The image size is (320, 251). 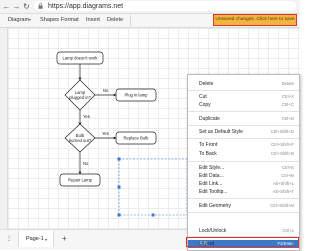 What do you see at coordinates (93, 20) in the screenshot?
I see `menu-insert: Insert` at bounding box center [93, 20].